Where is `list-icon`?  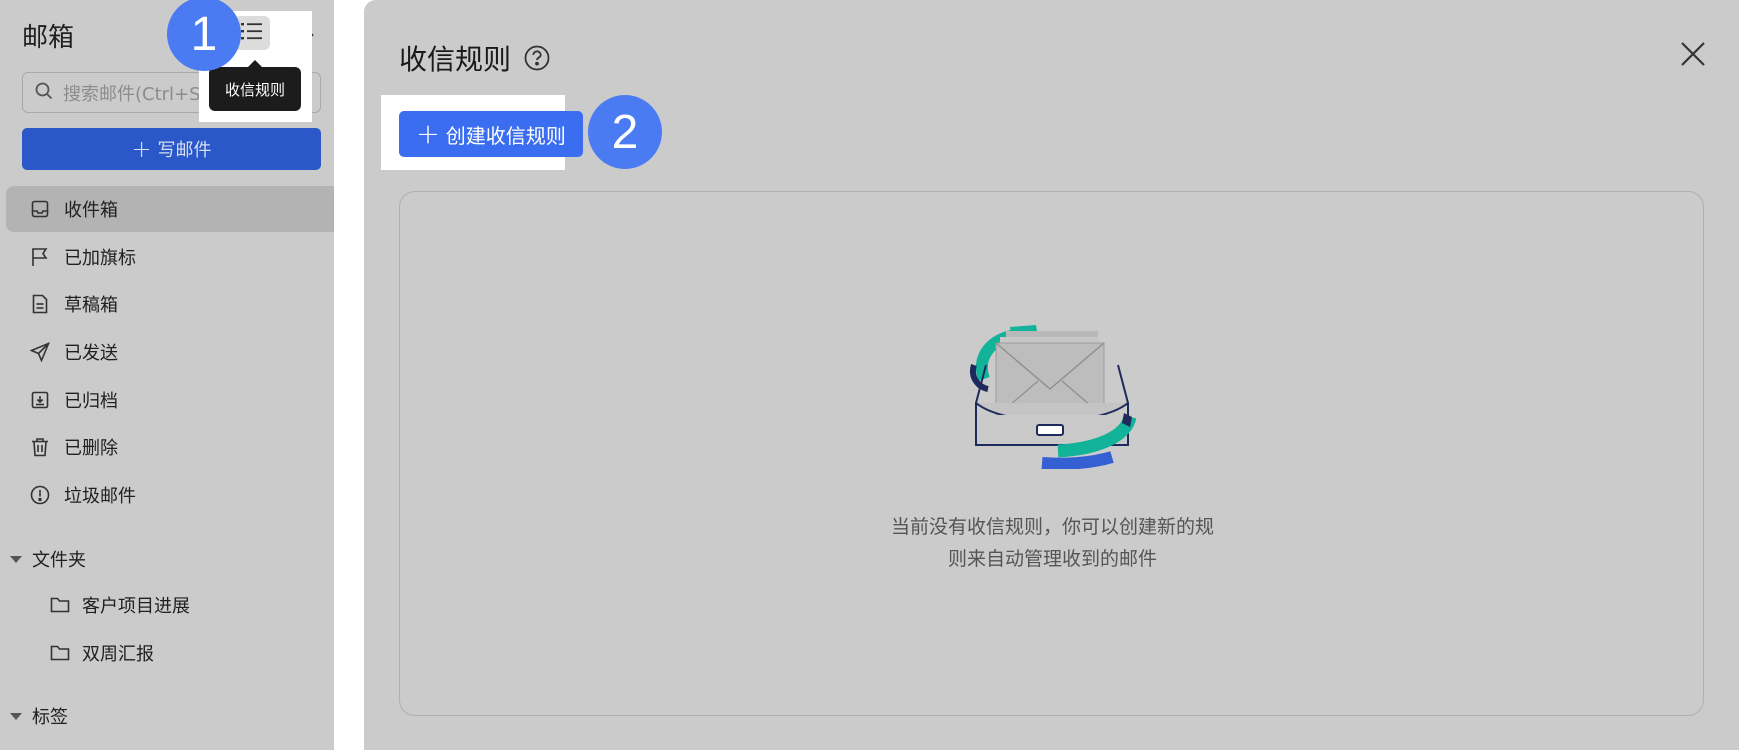
list-icon is located at coordinates (252, 33).